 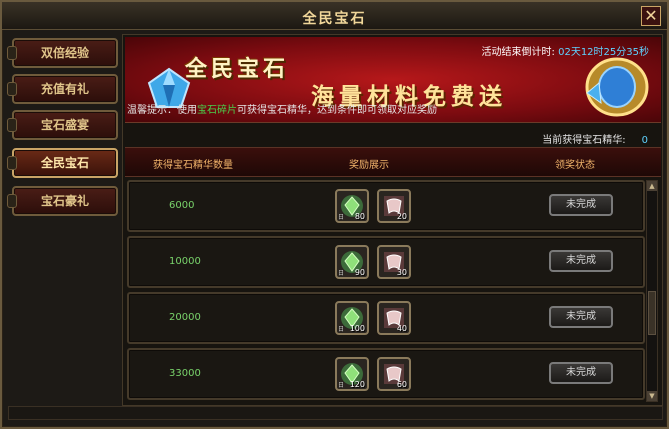 What do you see at coordinates (334, 19) in the screenshot?
I see `window-title: 全民宝石` at bounding box center [334, 19].